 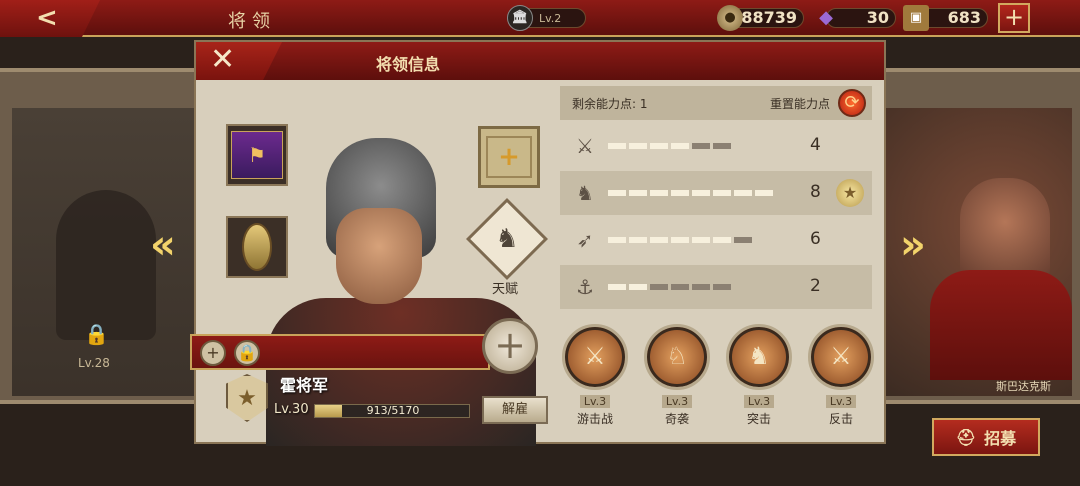 What do you see at coordinates (840, 419) in the screenshot?
I see `skill-name: 反击` at bounding box center [840, 419].